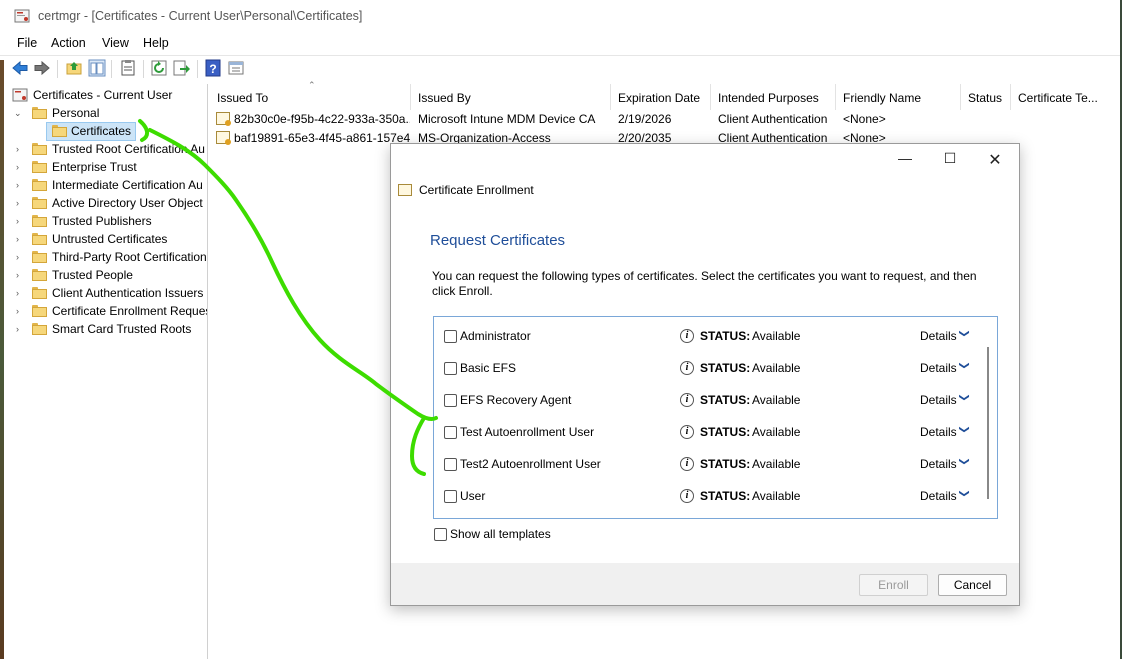 The height and width of the screenshot is (659, 1122). Describe the element at coordinates (440, 534) in the screenshot. I see `show-all-templates-checkbox` at that location.